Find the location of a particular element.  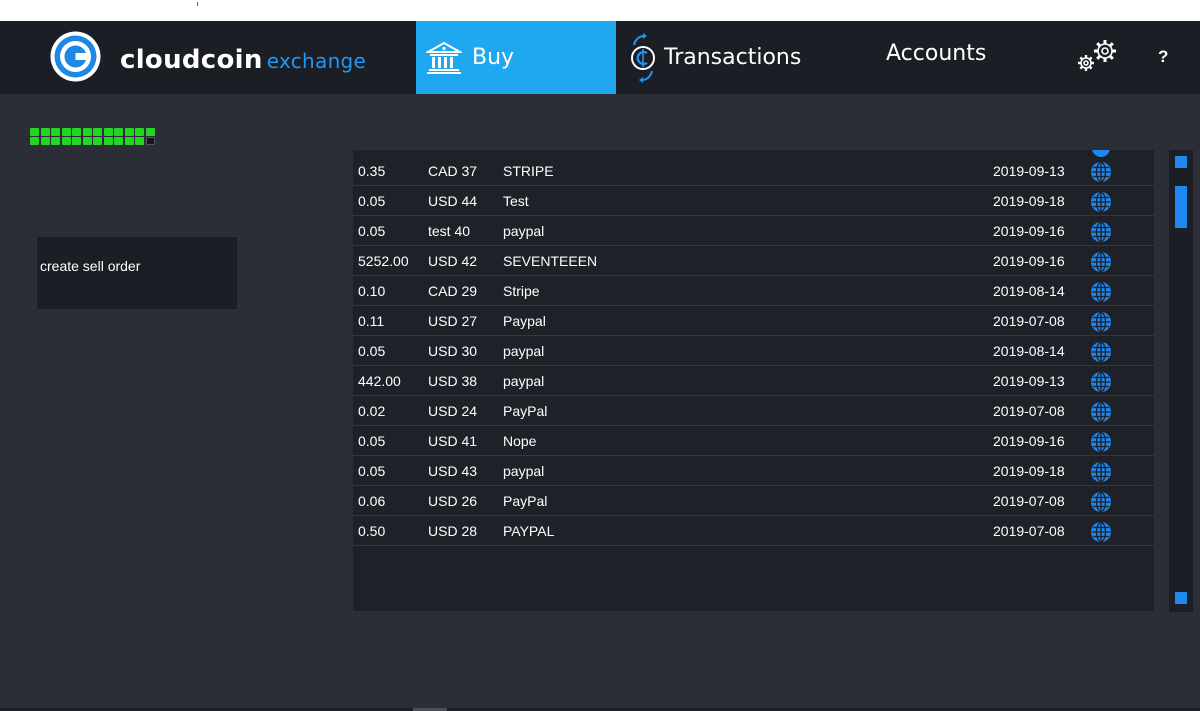

order-method: PAYPAL is located at coordinates (529, 531).